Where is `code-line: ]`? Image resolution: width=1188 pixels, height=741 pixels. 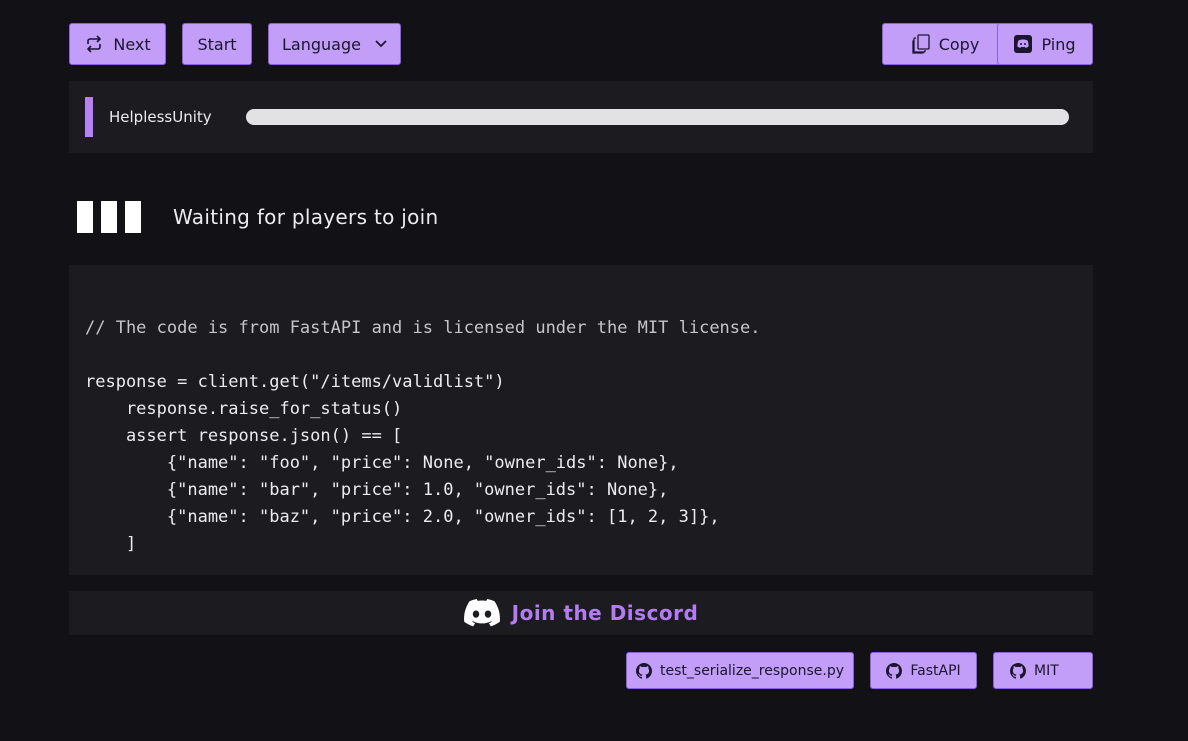
code-line: ] is located at coordinates (111, 544).